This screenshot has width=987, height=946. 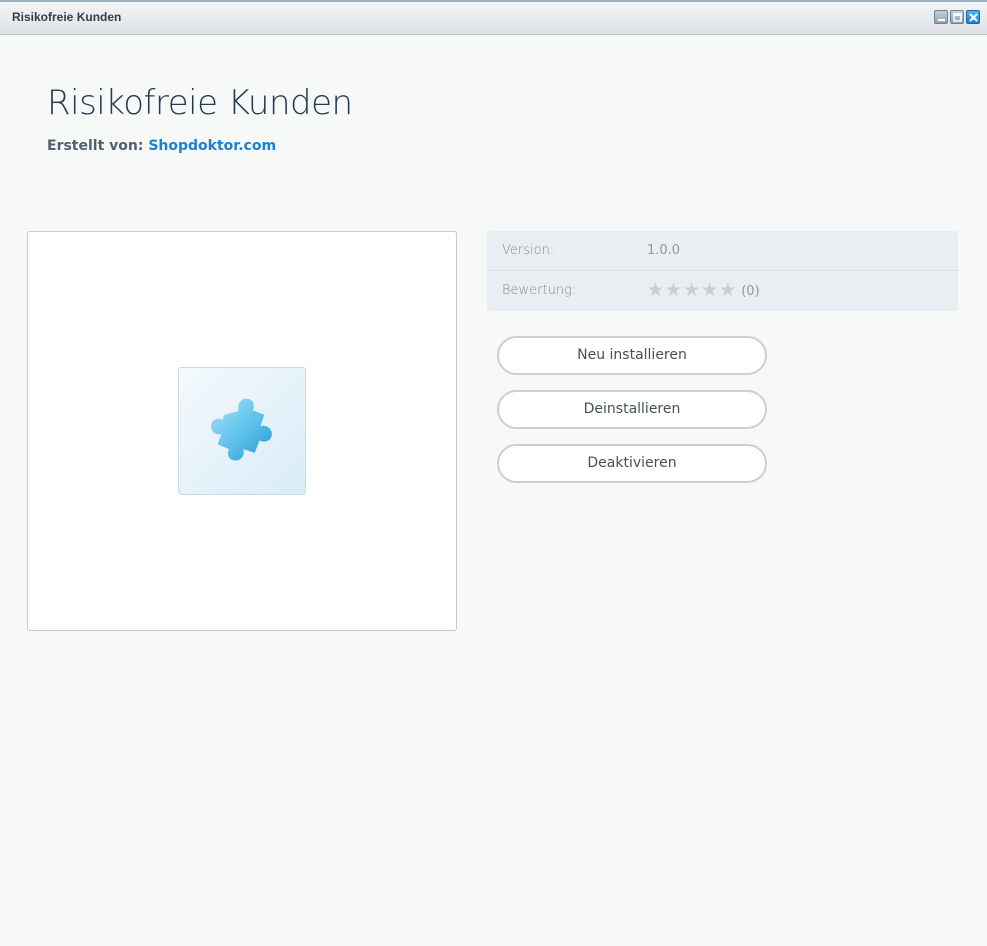 I want to click on author-line: Erstellt von: Shopdoktor.com, so click(x=161, y=146).